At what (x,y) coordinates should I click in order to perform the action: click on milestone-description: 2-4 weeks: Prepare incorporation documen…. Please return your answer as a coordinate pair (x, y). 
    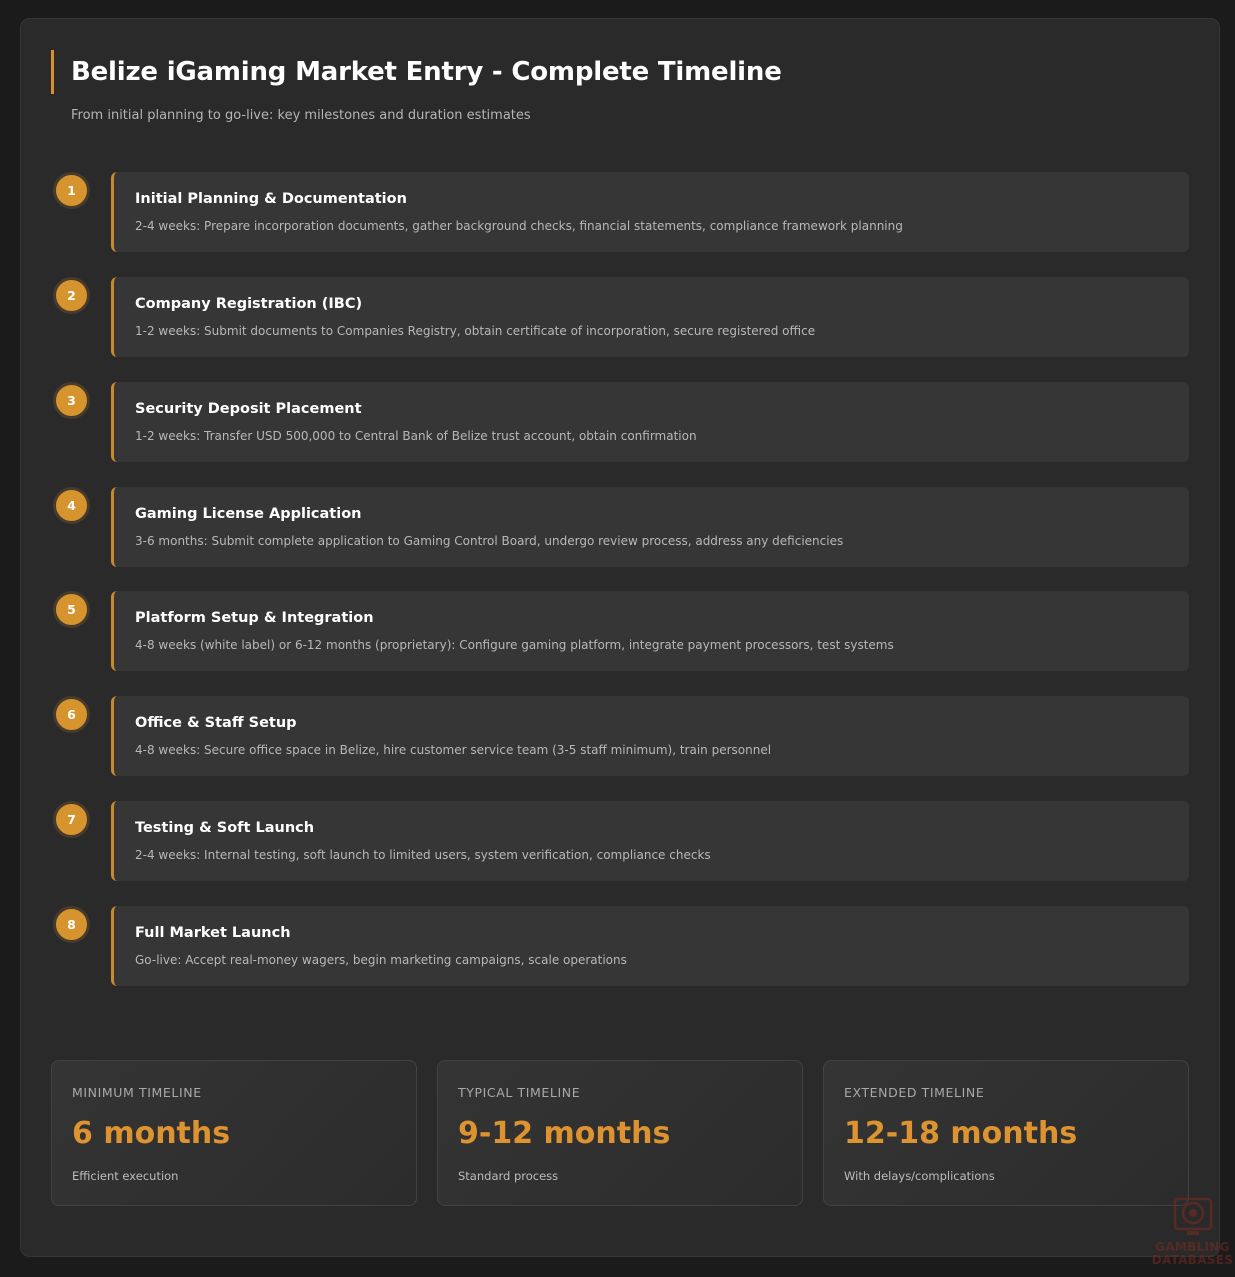
    Looking at the image, I should click on (519, 226).